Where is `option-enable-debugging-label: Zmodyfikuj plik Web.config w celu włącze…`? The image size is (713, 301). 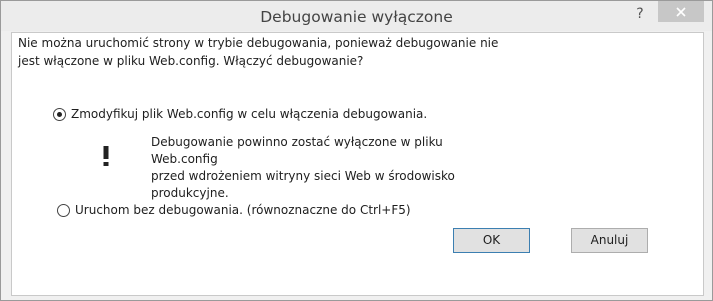 option-enable-debugging-label: Zmodyfikuj plik Web.config w celu włącze… is located at coordinates (249, 114).